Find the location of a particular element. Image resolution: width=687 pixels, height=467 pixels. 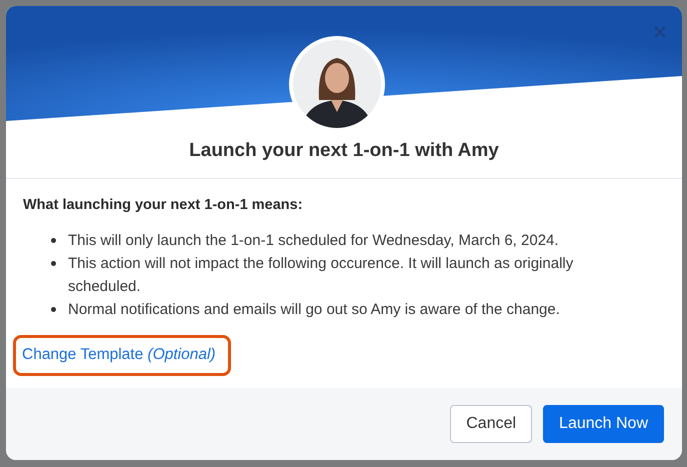

bullet-text: Normal notifications and emails will go out so Amy is aware of the change. is located at coordinates (314, 310).